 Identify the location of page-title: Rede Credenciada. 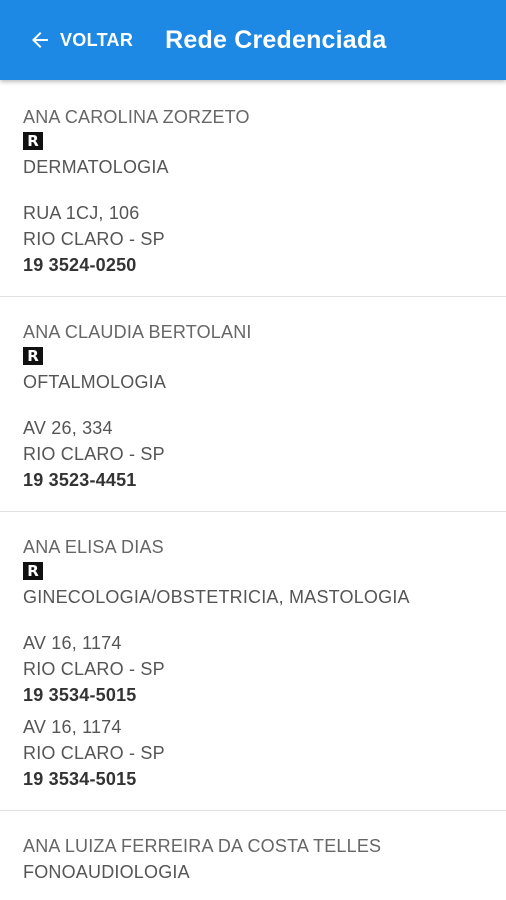
(276, 39).